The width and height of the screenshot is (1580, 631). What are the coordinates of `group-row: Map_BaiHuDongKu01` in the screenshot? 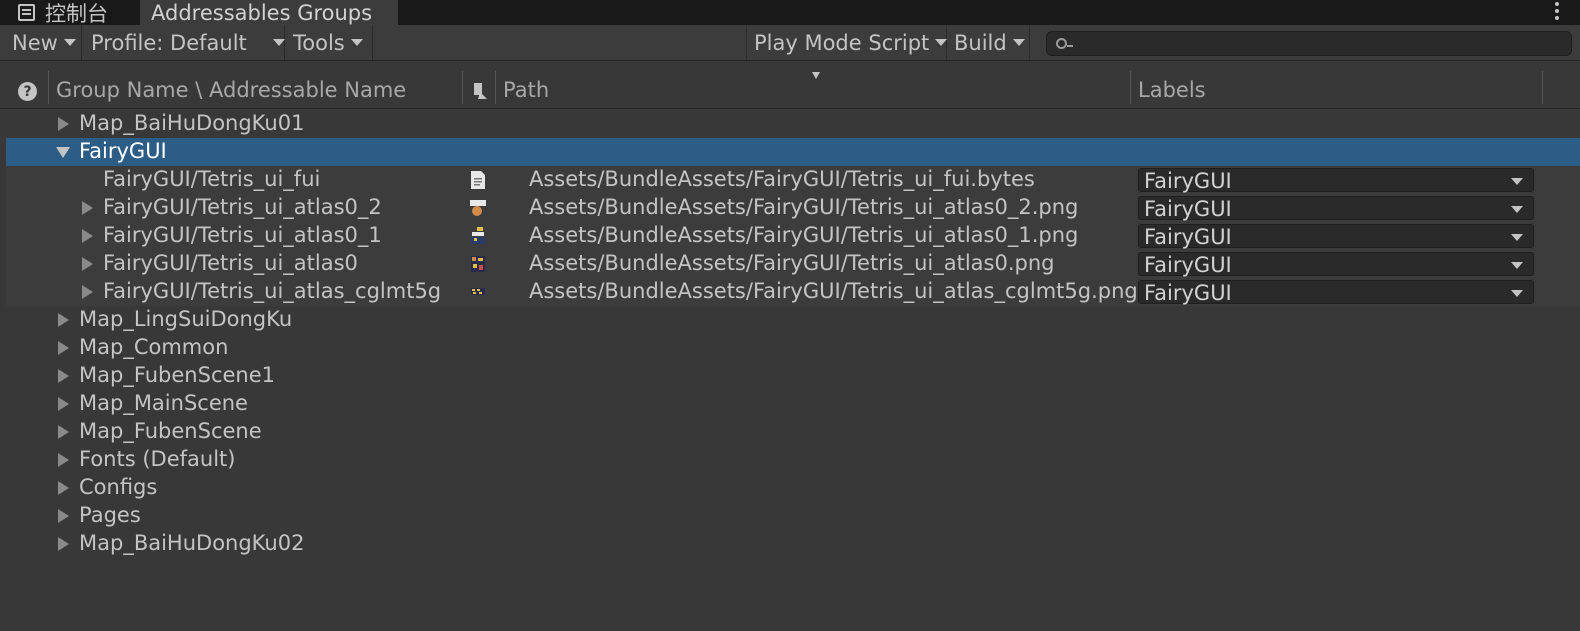 It's located at (793, 124).